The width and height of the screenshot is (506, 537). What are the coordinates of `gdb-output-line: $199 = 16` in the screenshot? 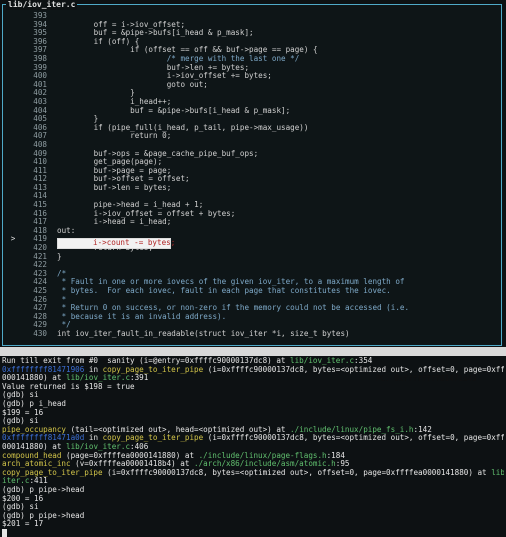 It's located at (253, 413).